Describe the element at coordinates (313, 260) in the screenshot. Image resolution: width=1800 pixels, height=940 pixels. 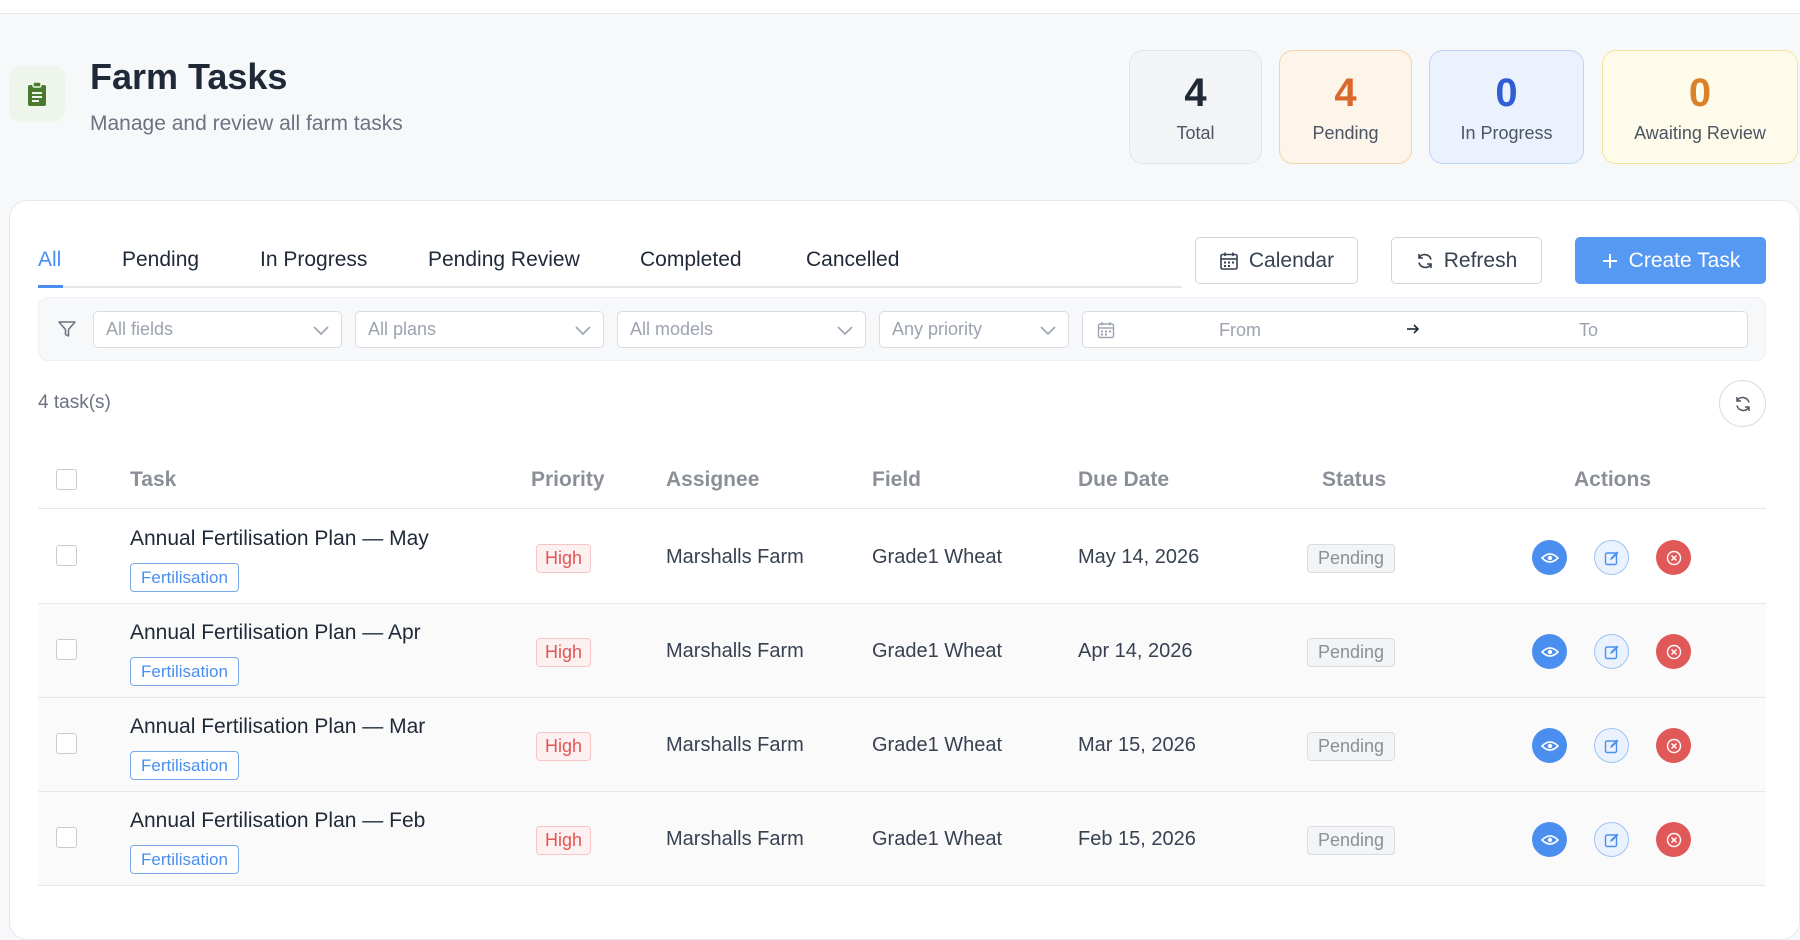
I see `tab-in-progress: In Progress` at that location.